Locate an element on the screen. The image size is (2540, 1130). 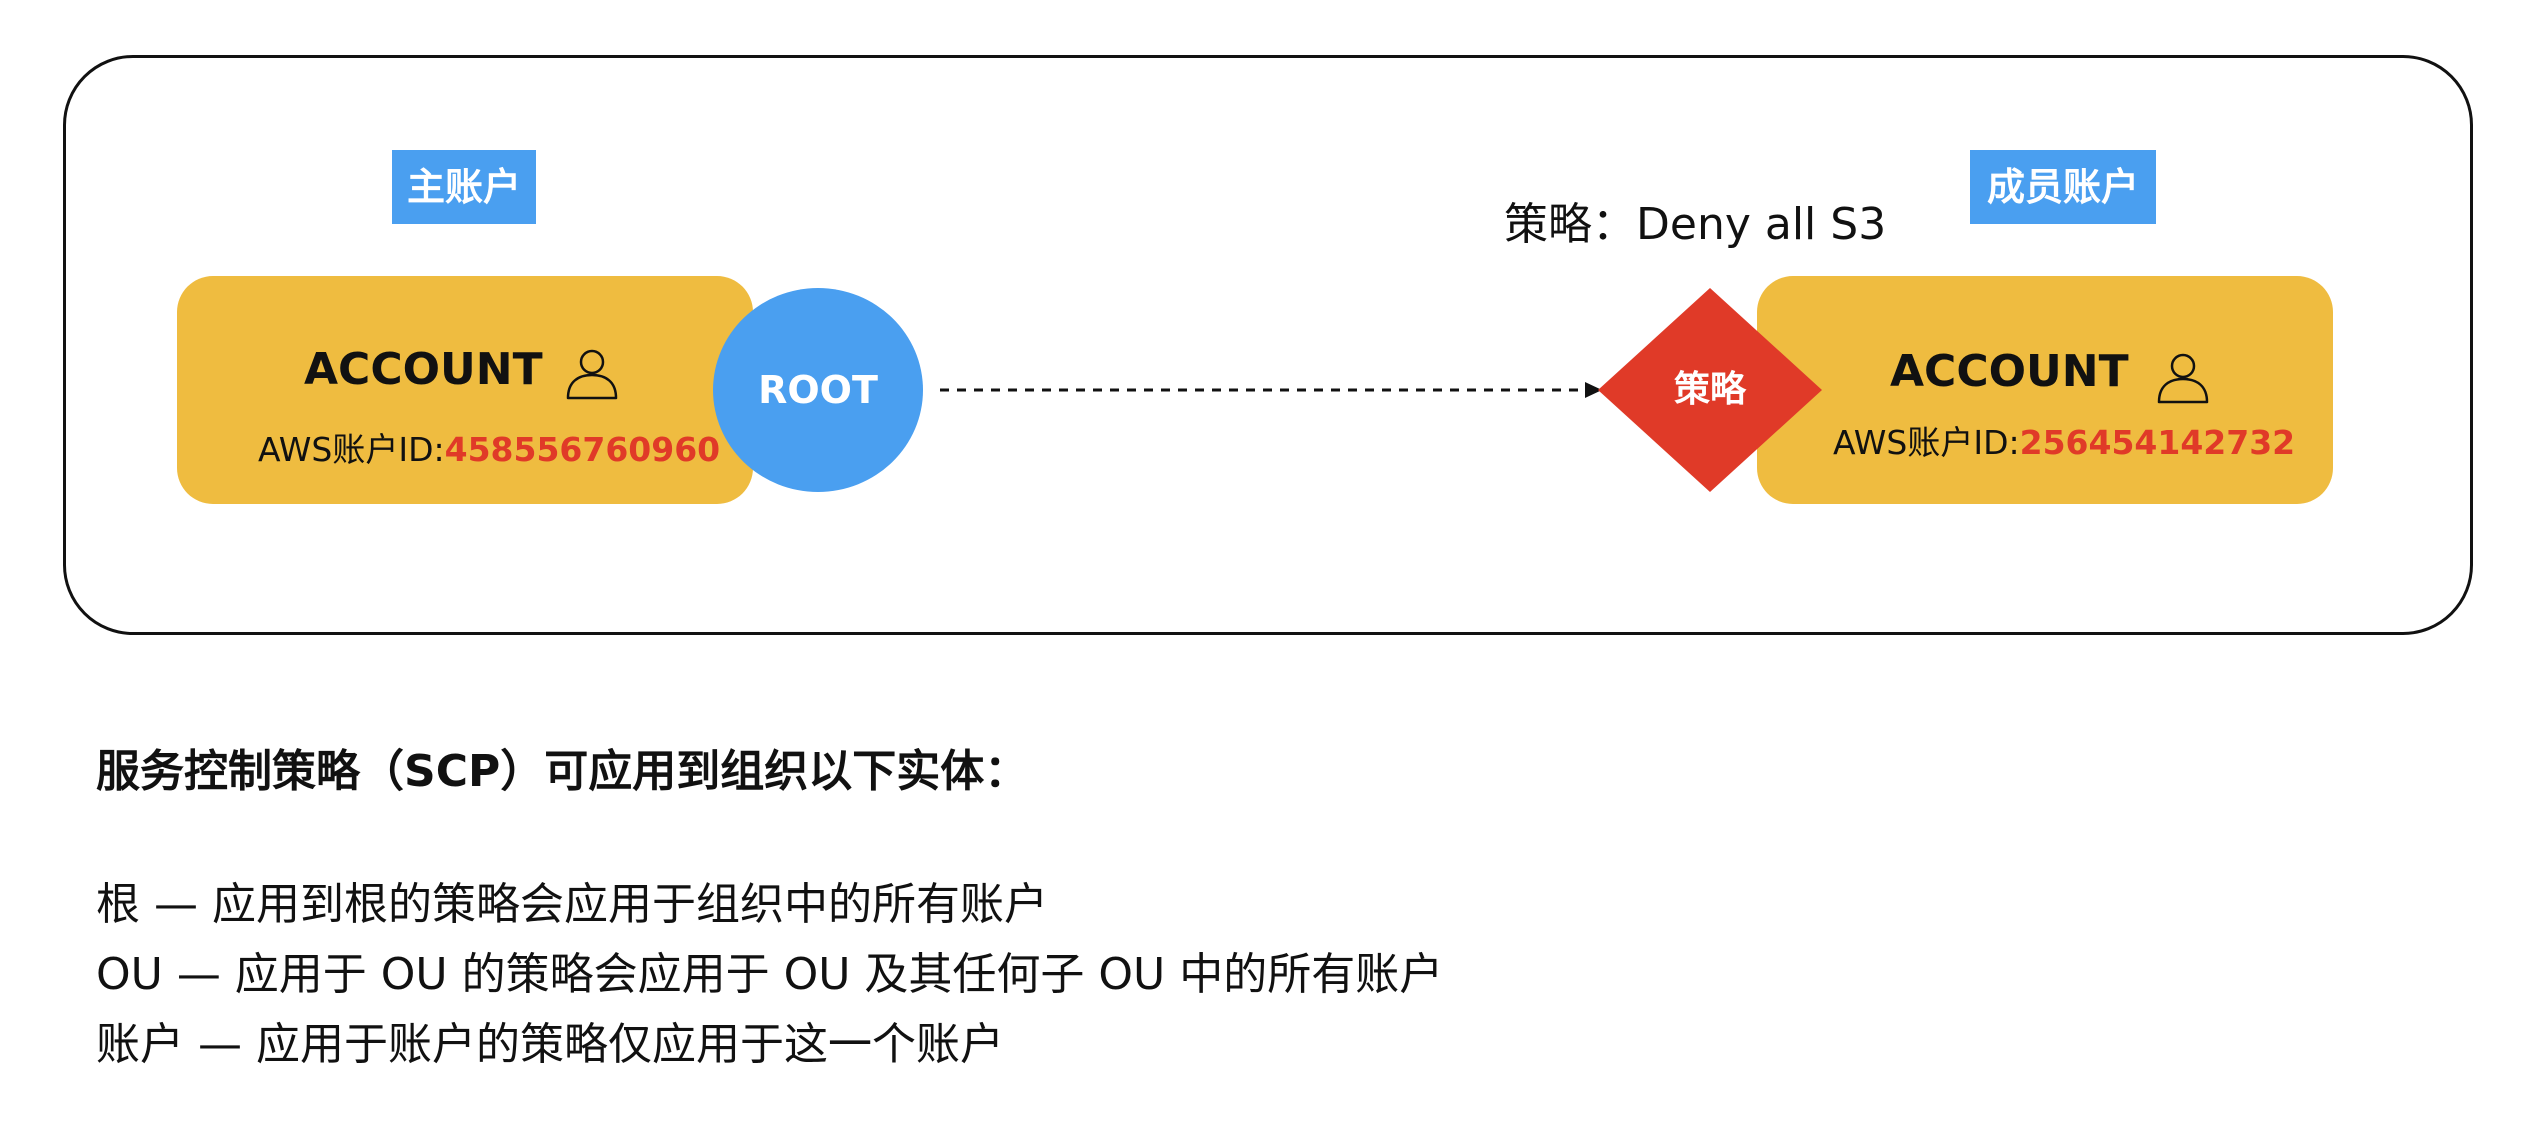
policy-diamond: 策略 is located at coordinates (1710, 390).